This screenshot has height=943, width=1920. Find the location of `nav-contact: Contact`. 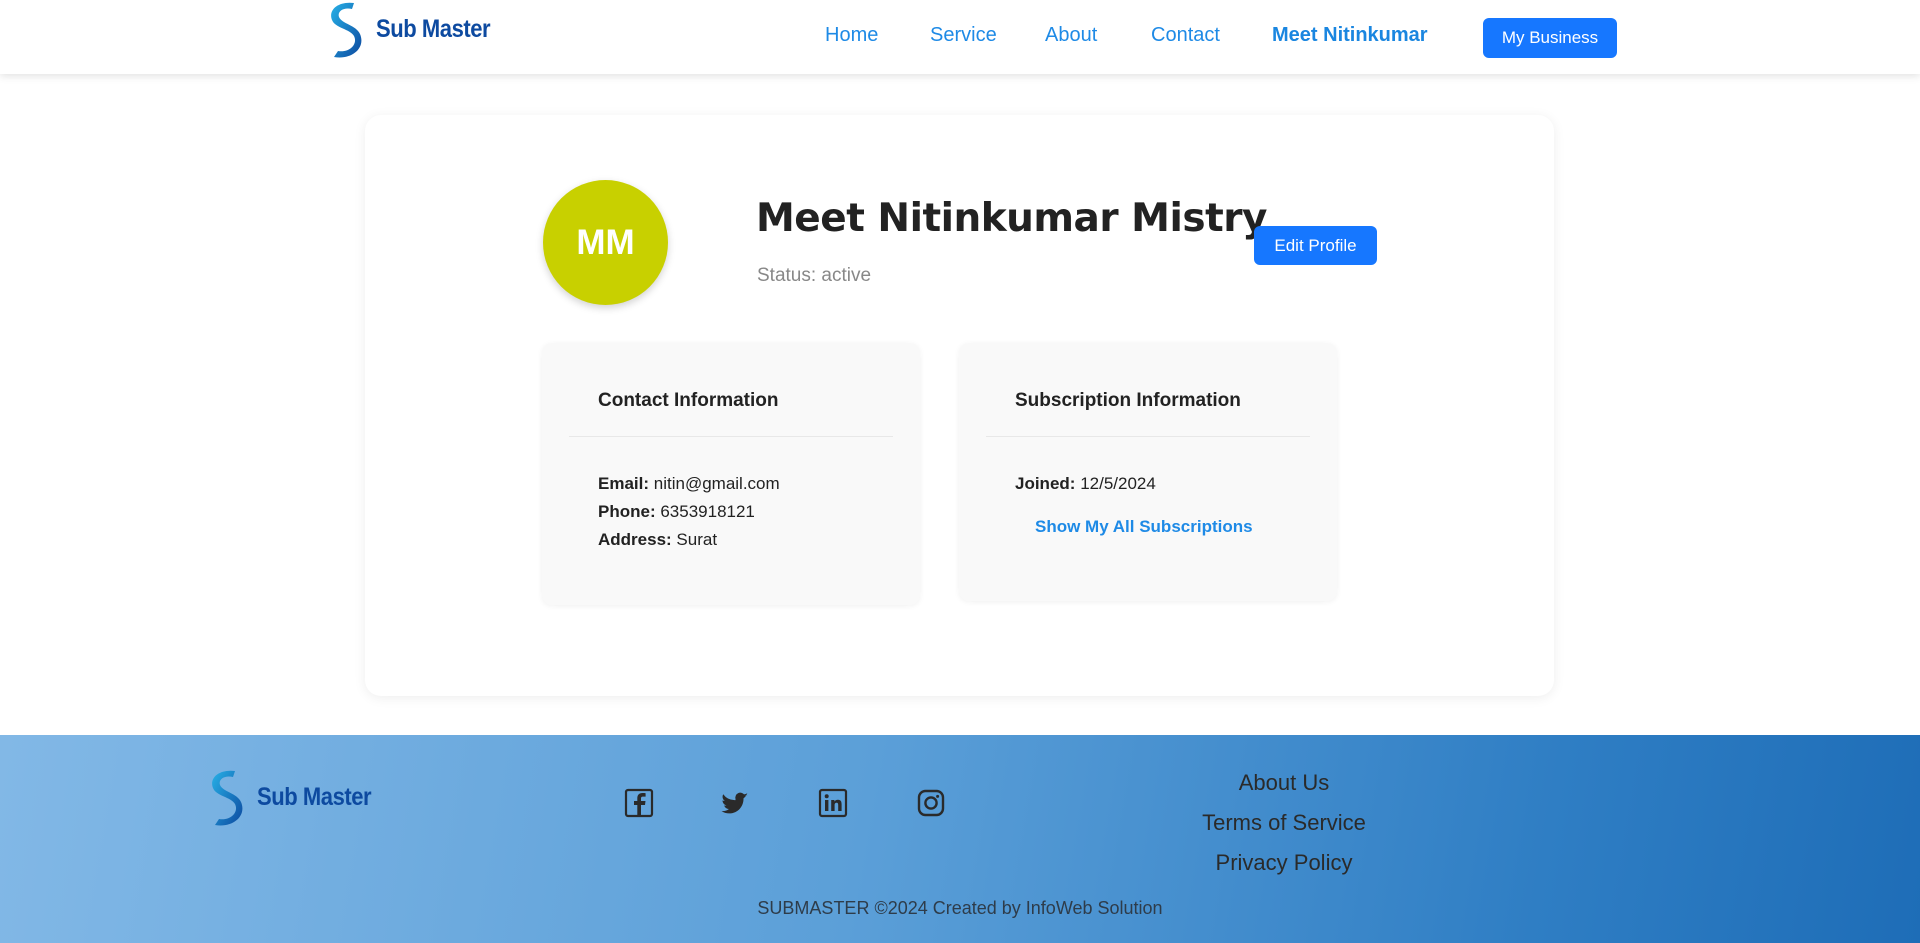

nav-contact: Contact is located at coordinates (1185, 35).